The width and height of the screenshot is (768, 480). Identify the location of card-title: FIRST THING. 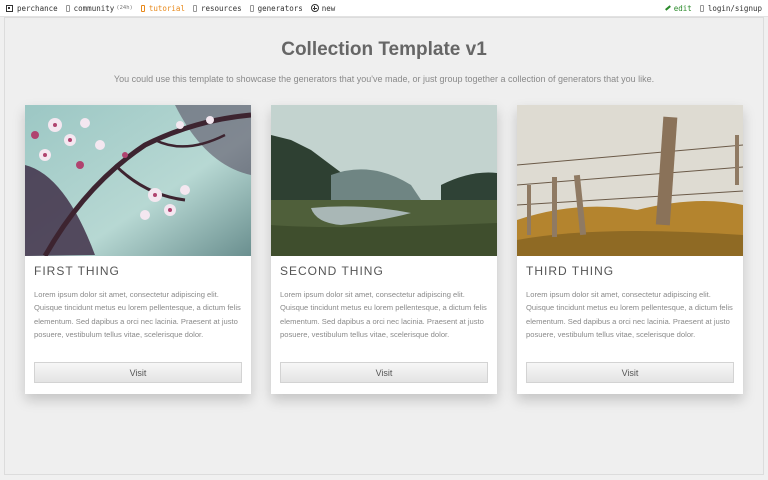
(77, 271).